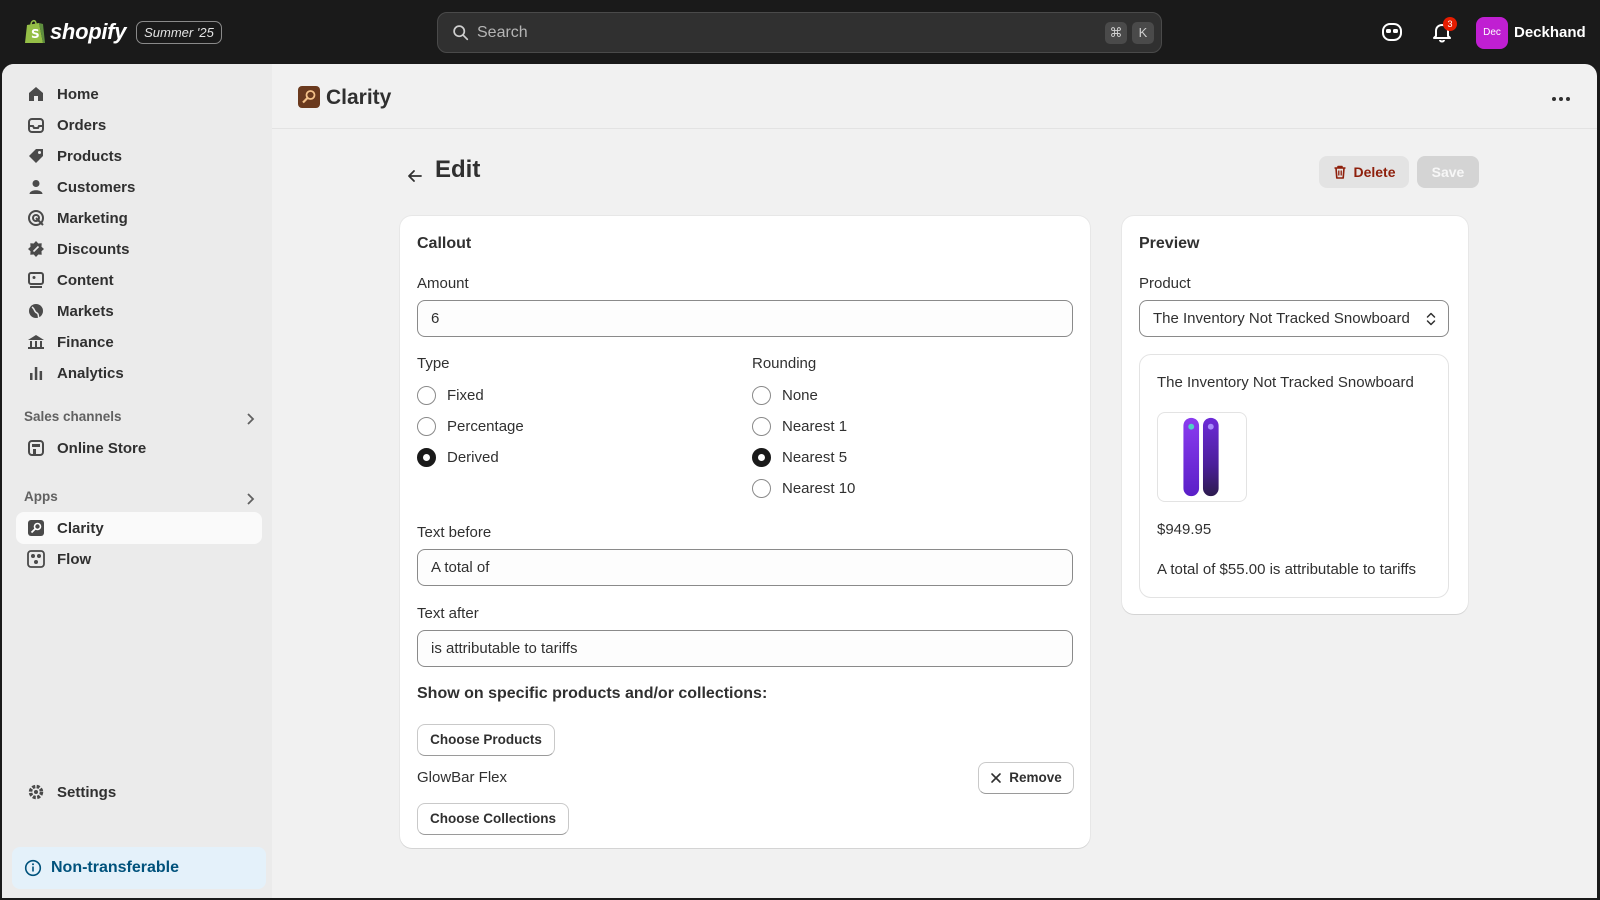  I want to click on remove-product-button: Remove, so click(1026, 778).